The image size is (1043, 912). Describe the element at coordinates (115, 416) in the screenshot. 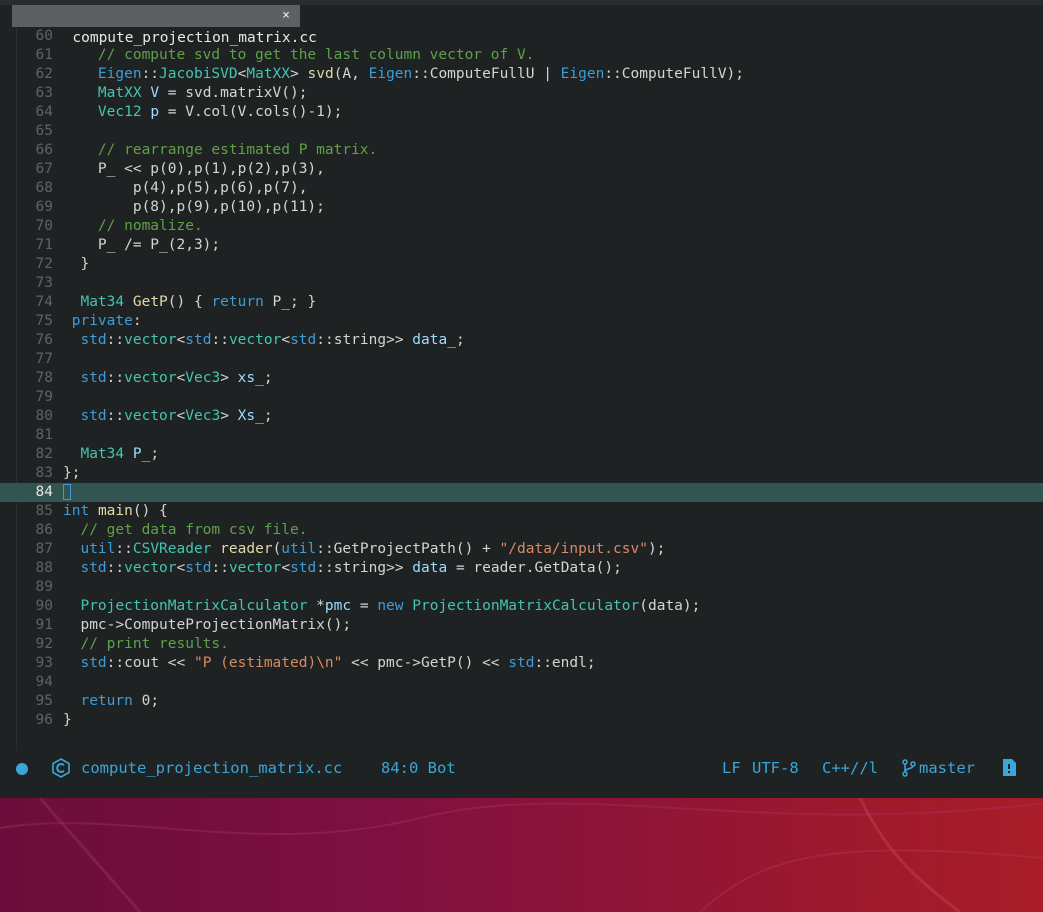

I see `code-token: ::` at that location.